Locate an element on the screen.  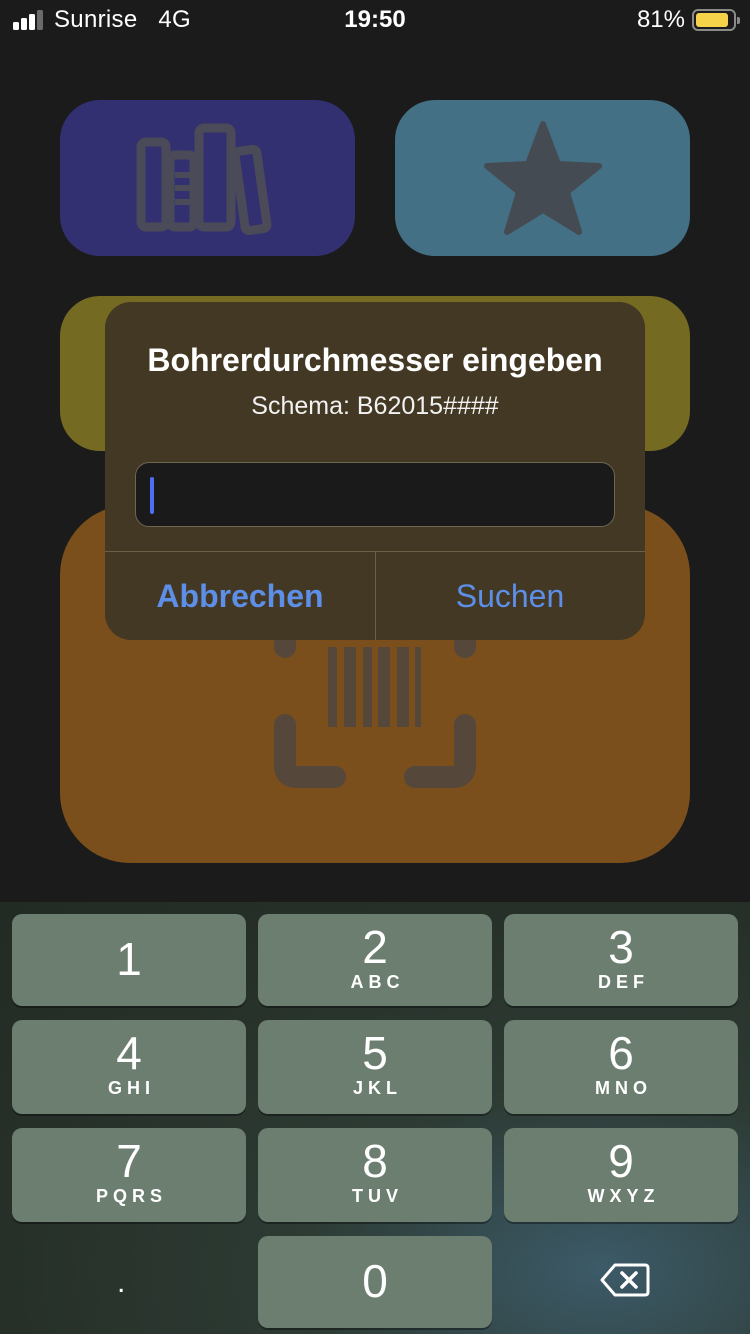
delete-key is located at coordinates (621, 1282).